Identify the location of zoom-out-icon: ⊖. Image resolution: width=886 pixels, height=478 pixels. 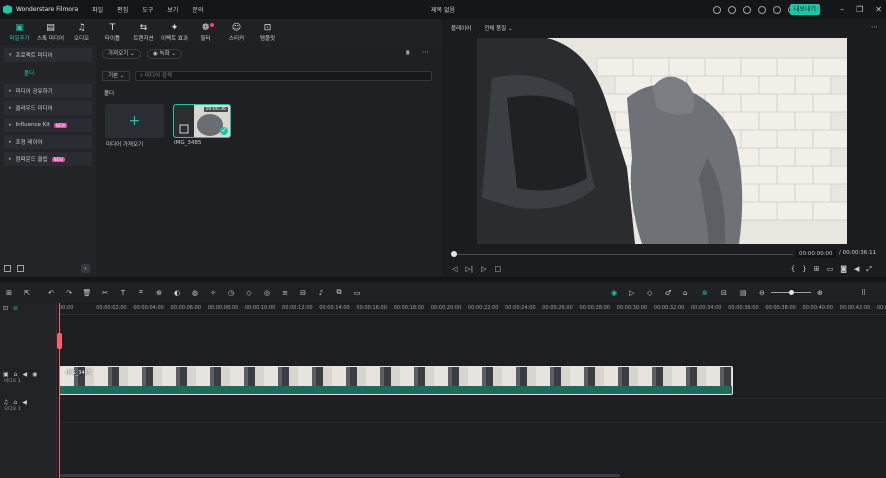
(762, 293).